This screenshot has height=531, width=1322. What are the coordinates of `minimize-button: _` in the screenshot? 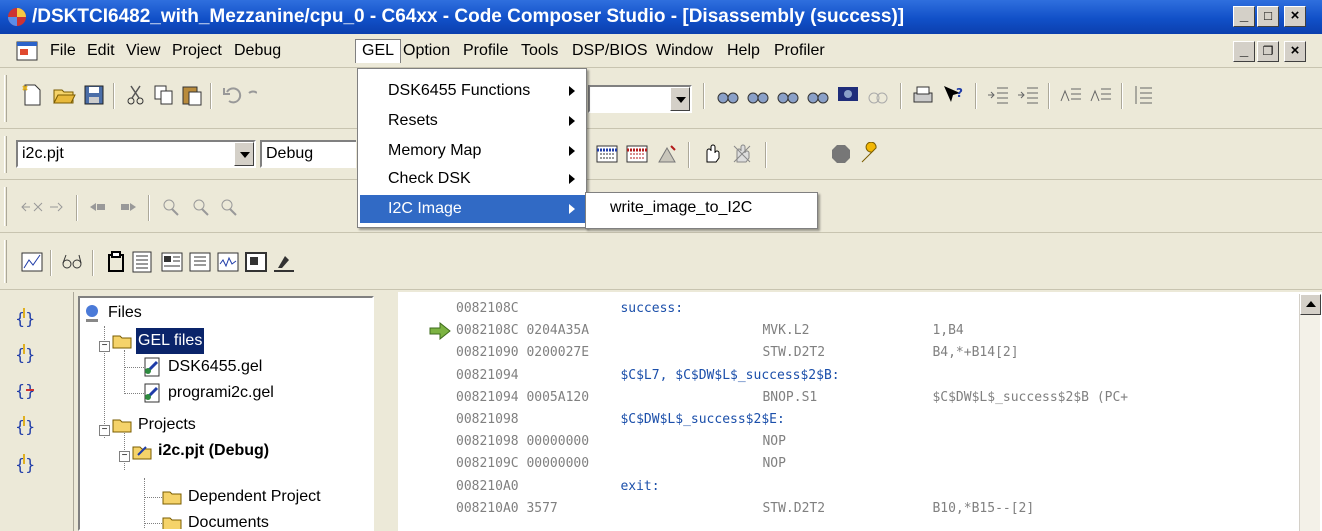 It's located at (1244, 16).